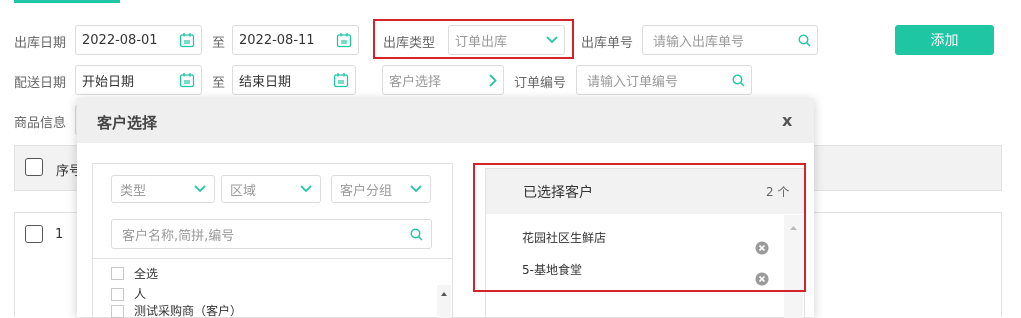 The width and height of the screenshot is (1021, 318). What do you see at coordinates (265, 82) in the screenshot?
I see `delivery-to-placeholder: 结束日期` at bounding box center [265, 82].